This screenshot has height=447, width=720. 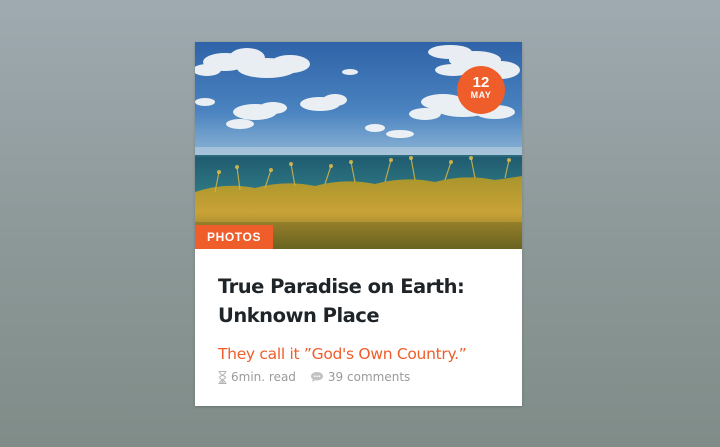 I want to click on comments-link: 39 comments, so click(x=360, y=377).